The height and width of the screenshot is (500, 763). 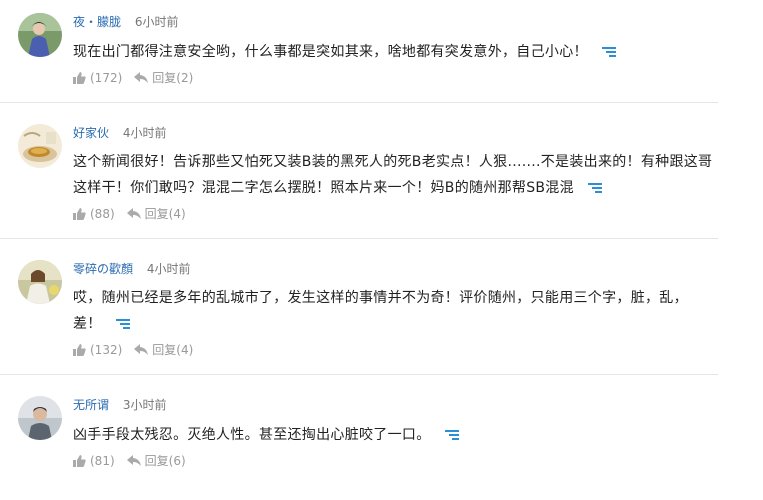 I want to click on comment-body: 现在出门都得注意安全哟，什么事都是突如其来，啥地都有突发意外，自己小心！, so click(x=330, y=52).